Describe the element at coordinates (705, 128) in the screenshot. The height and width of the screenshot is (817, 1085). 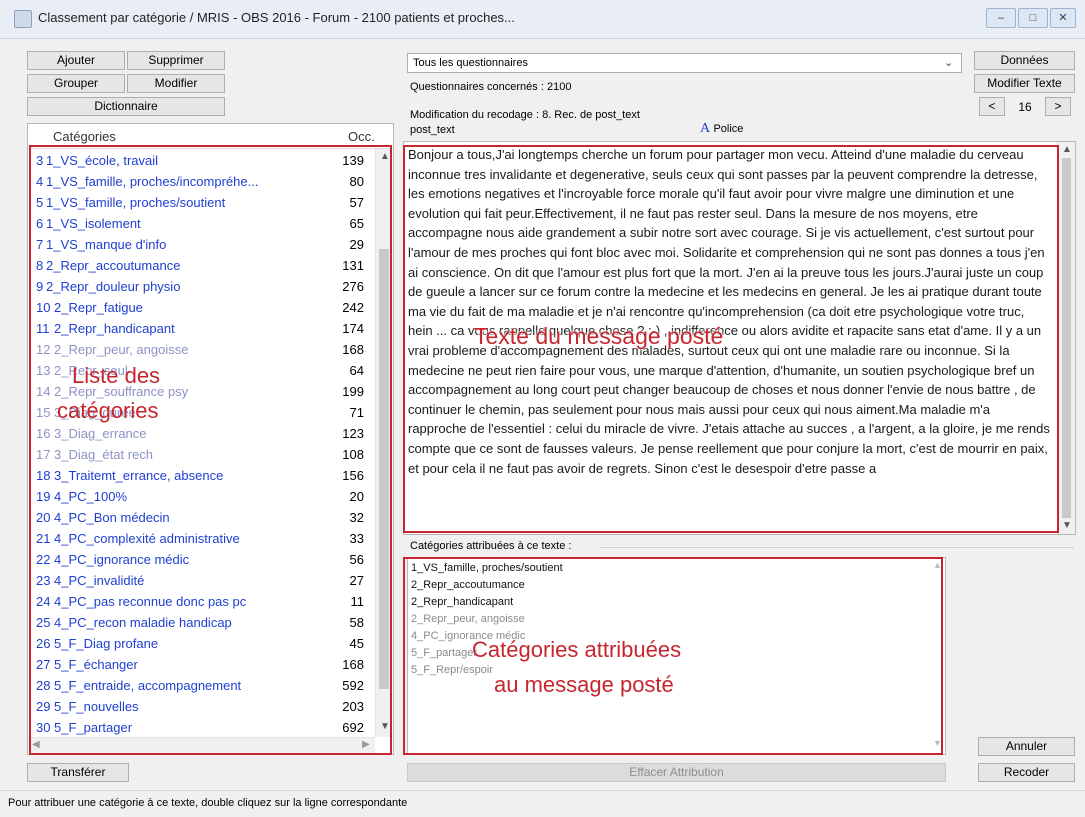
I see `font-a-icon: A` at that location.